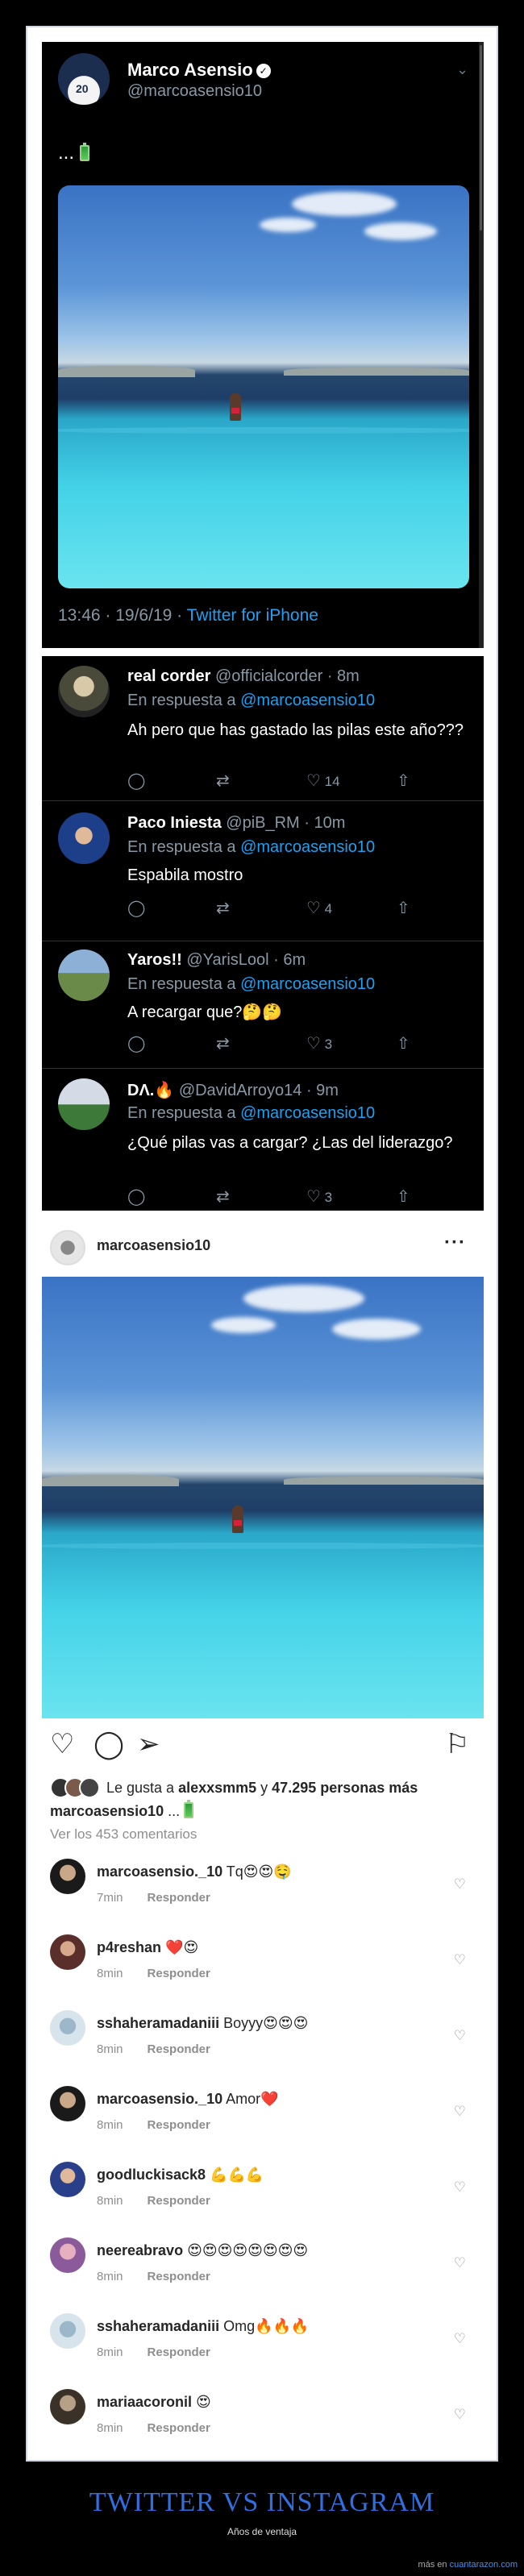 This screenshot has height=2576, width=524. I want to click on comment-meta: 8min Responder, so click(153, 2276).